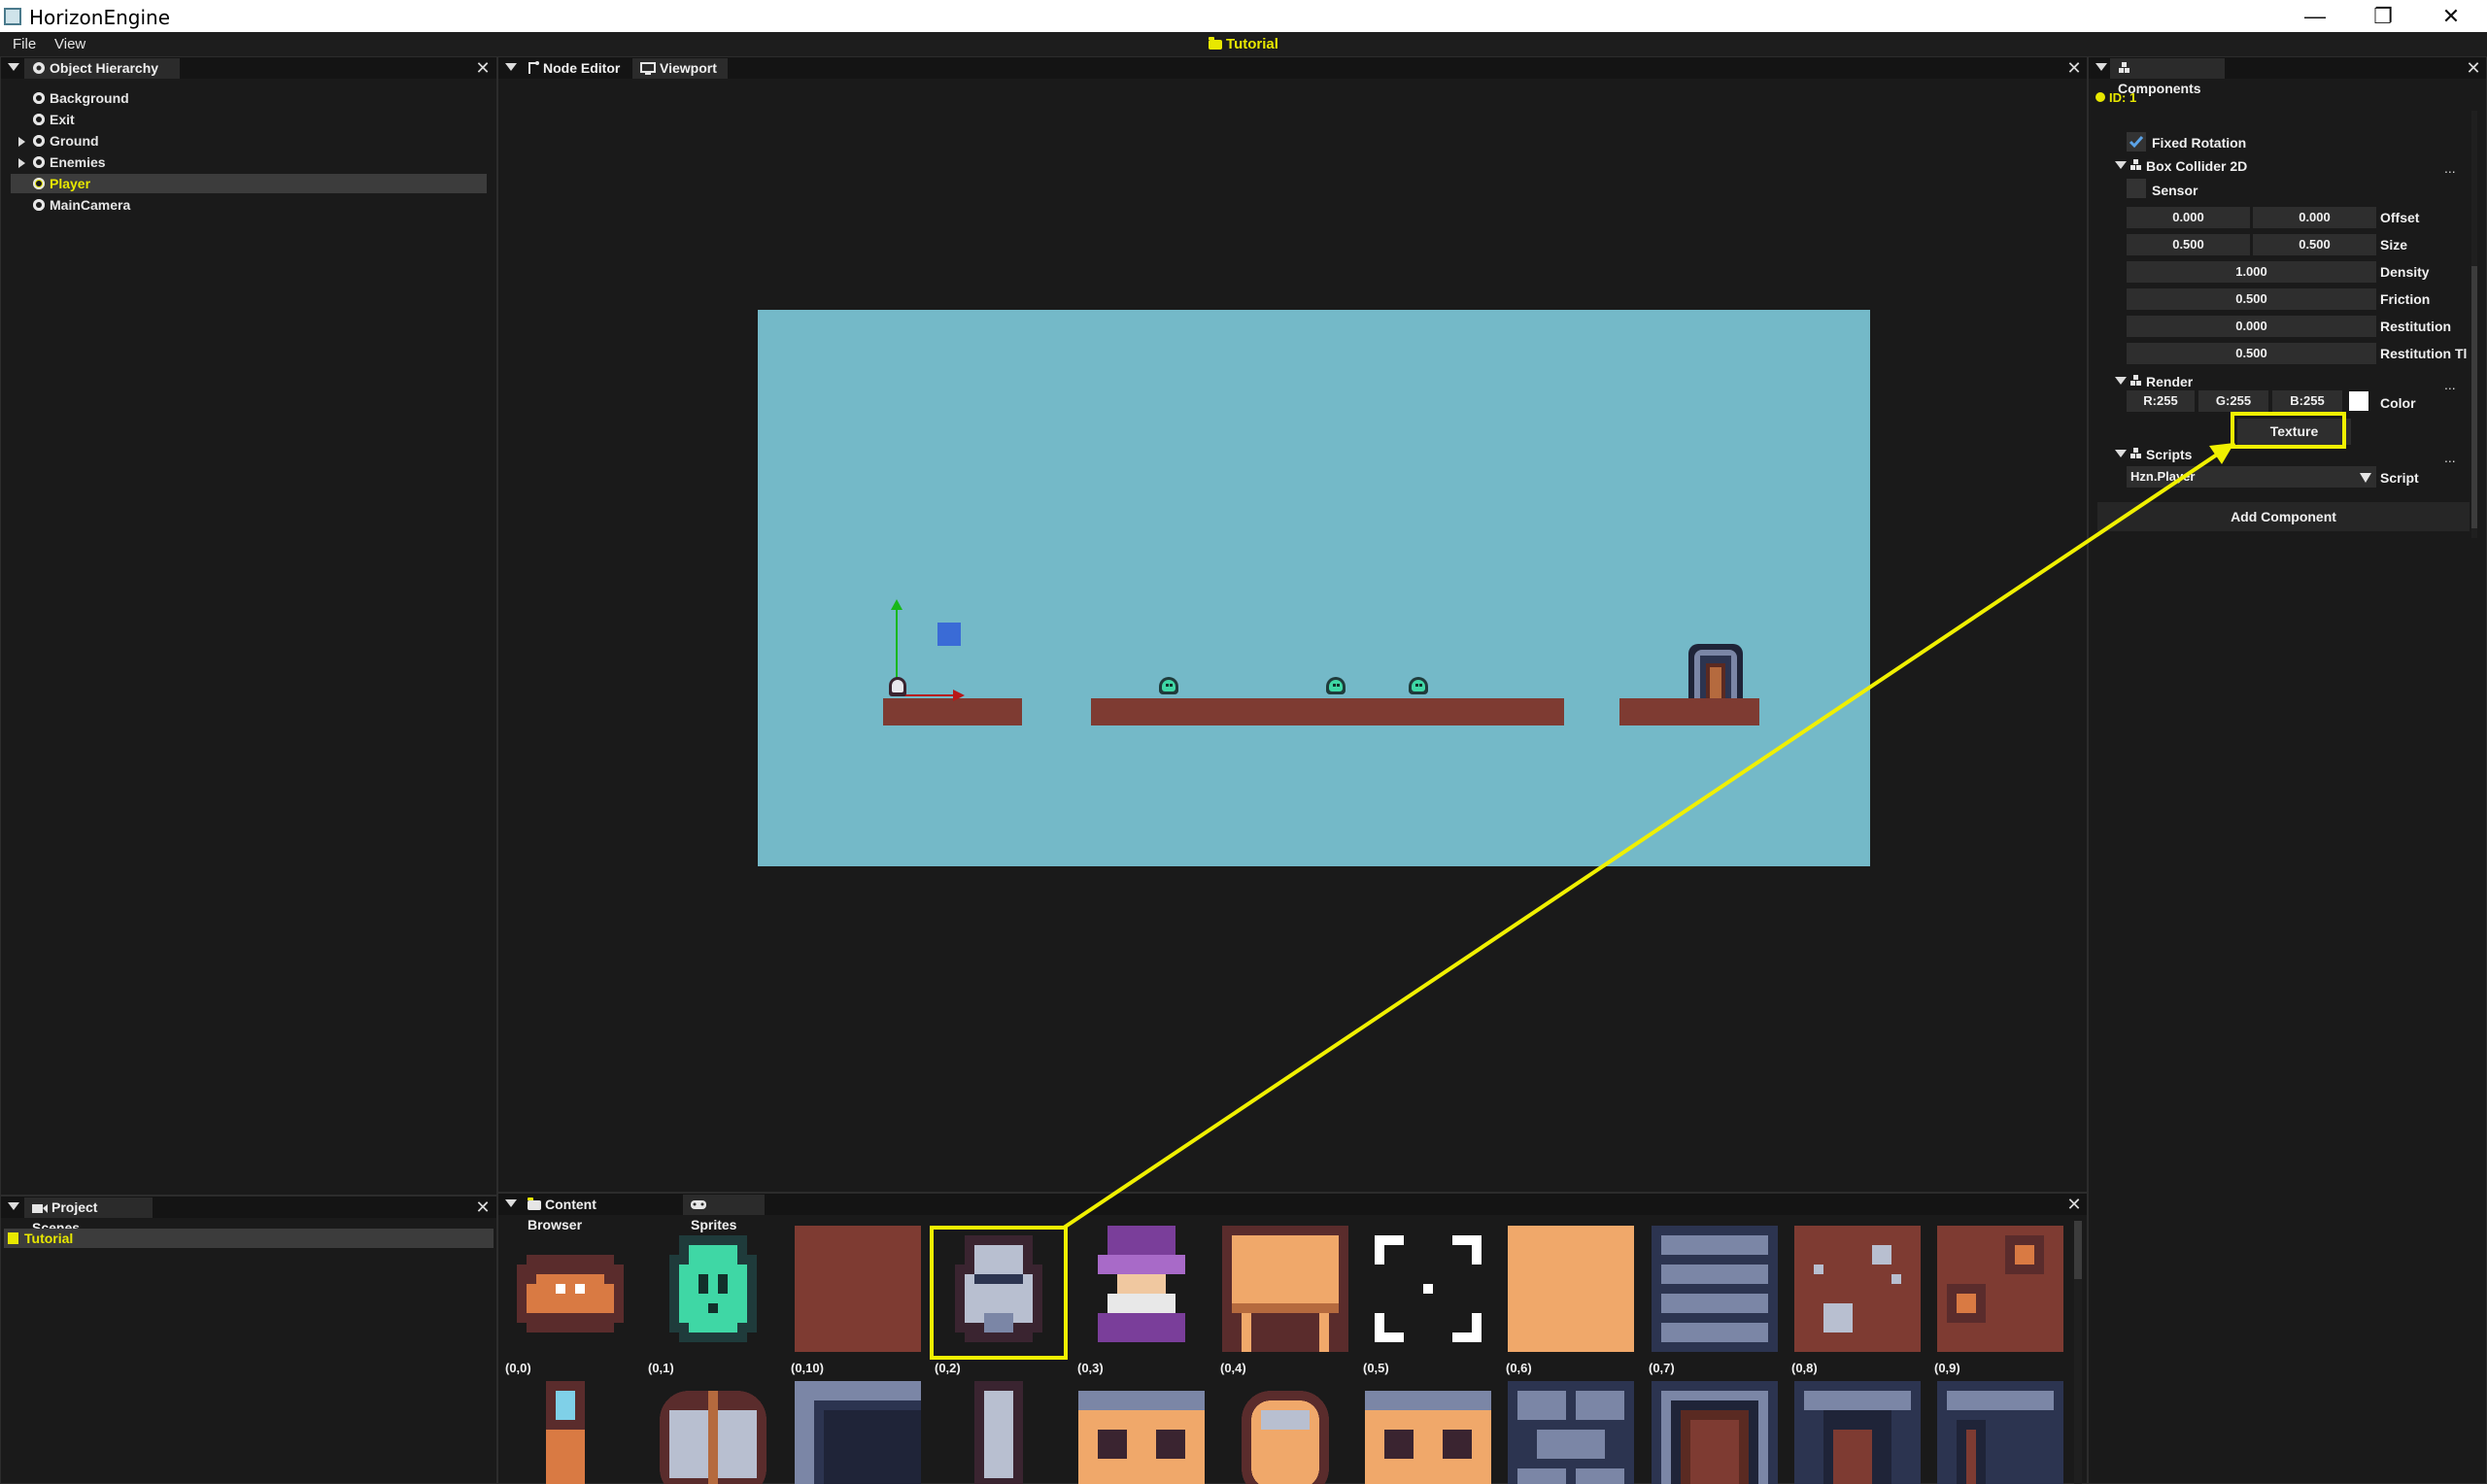 This screenshot has width=2487, height=1484. Describe the element at coordinates (2169, 454) in the screenshot. I see `scripts-title: Scripts` at that location.